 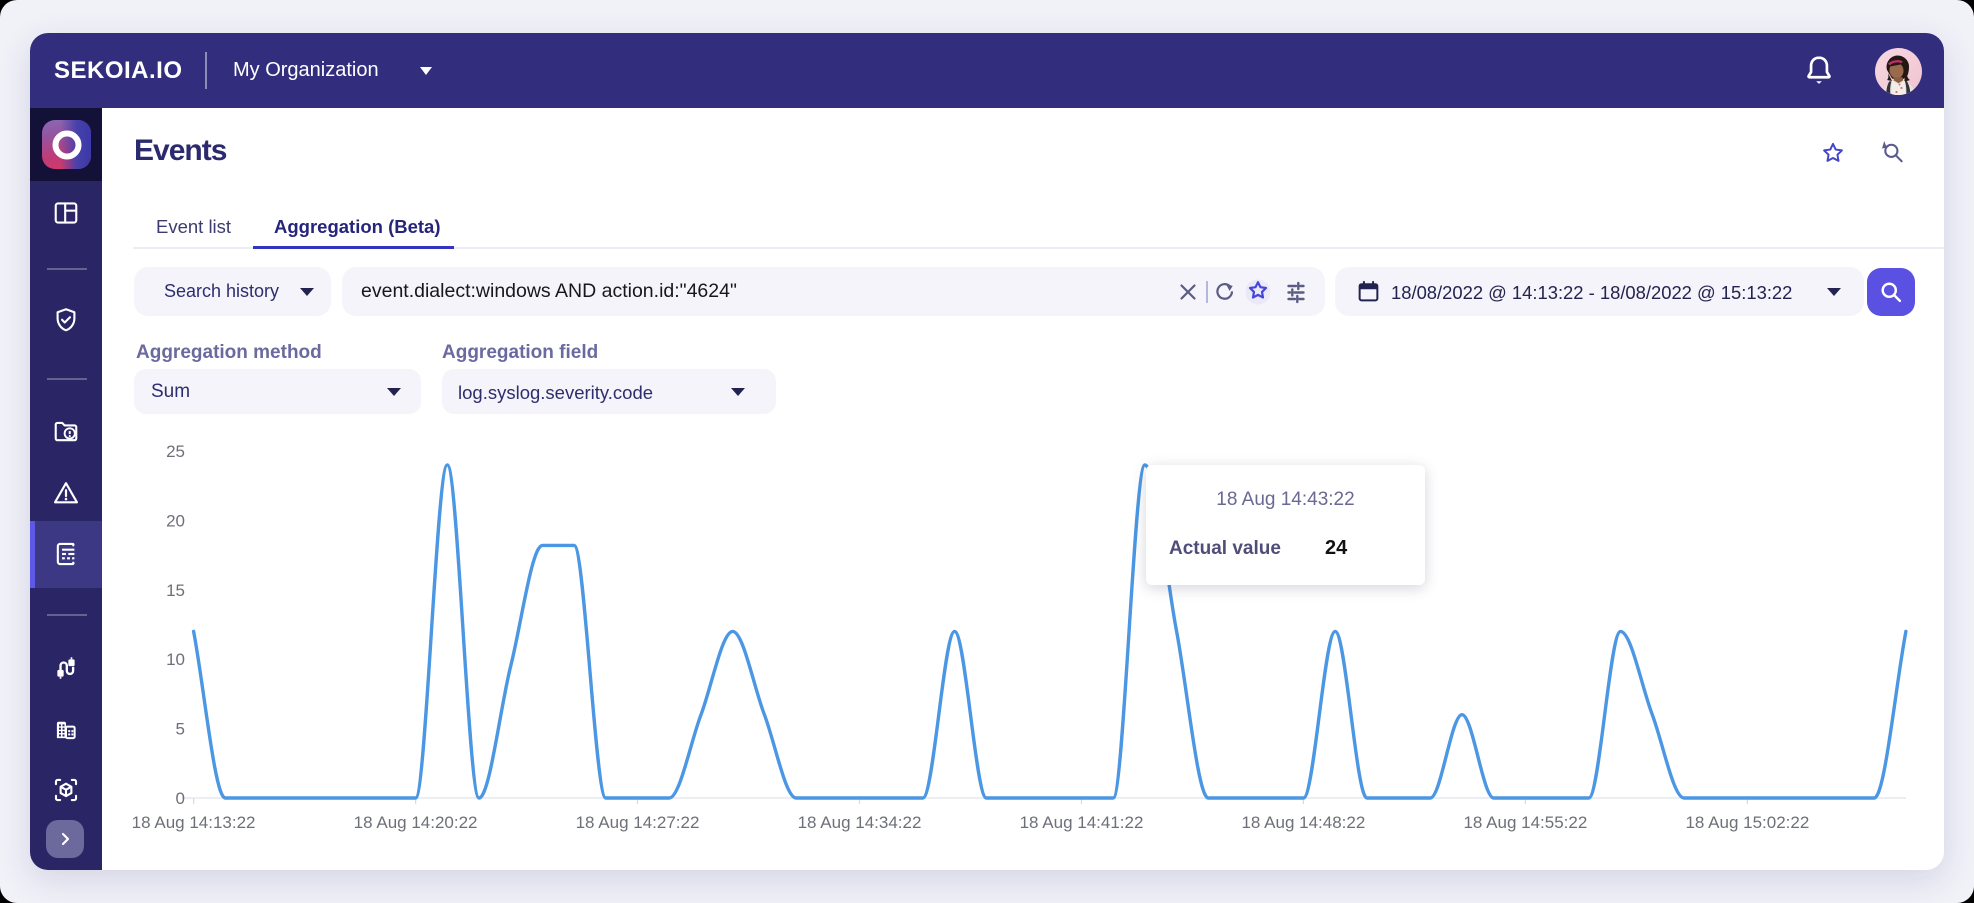 I want to click on svg-text: 18 Aug 14:34:22, so click(x=860, y=822).